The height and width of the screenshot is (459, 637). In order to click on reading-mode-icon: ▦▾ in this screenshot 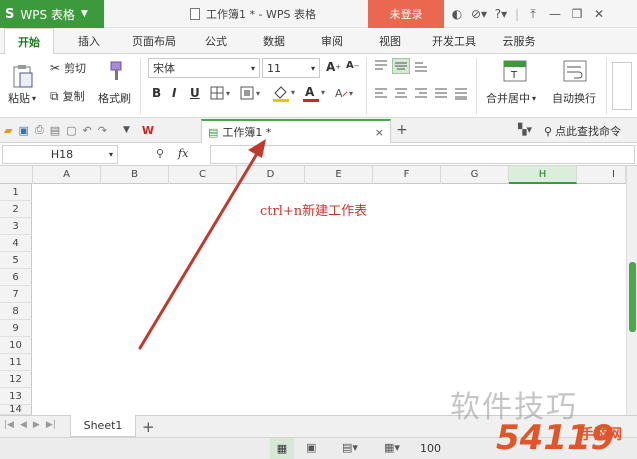, I will do `click(392, 447)`.